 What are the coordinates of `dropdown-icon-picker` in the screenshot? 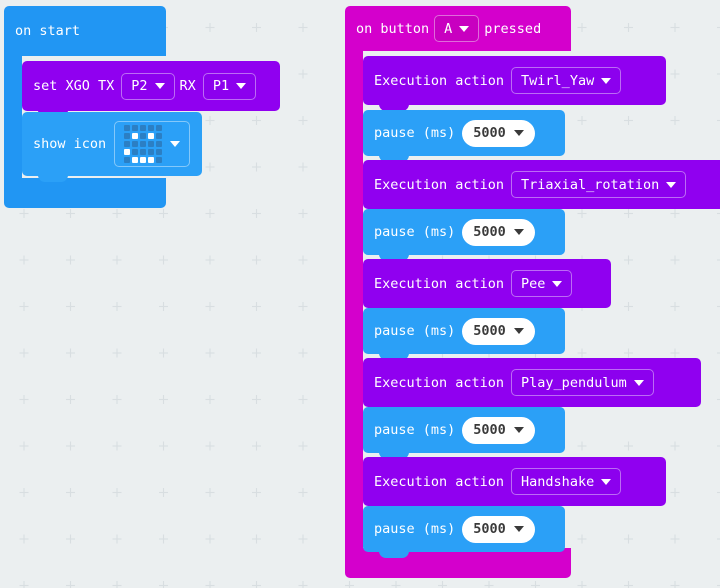 It's located at (152, 144).